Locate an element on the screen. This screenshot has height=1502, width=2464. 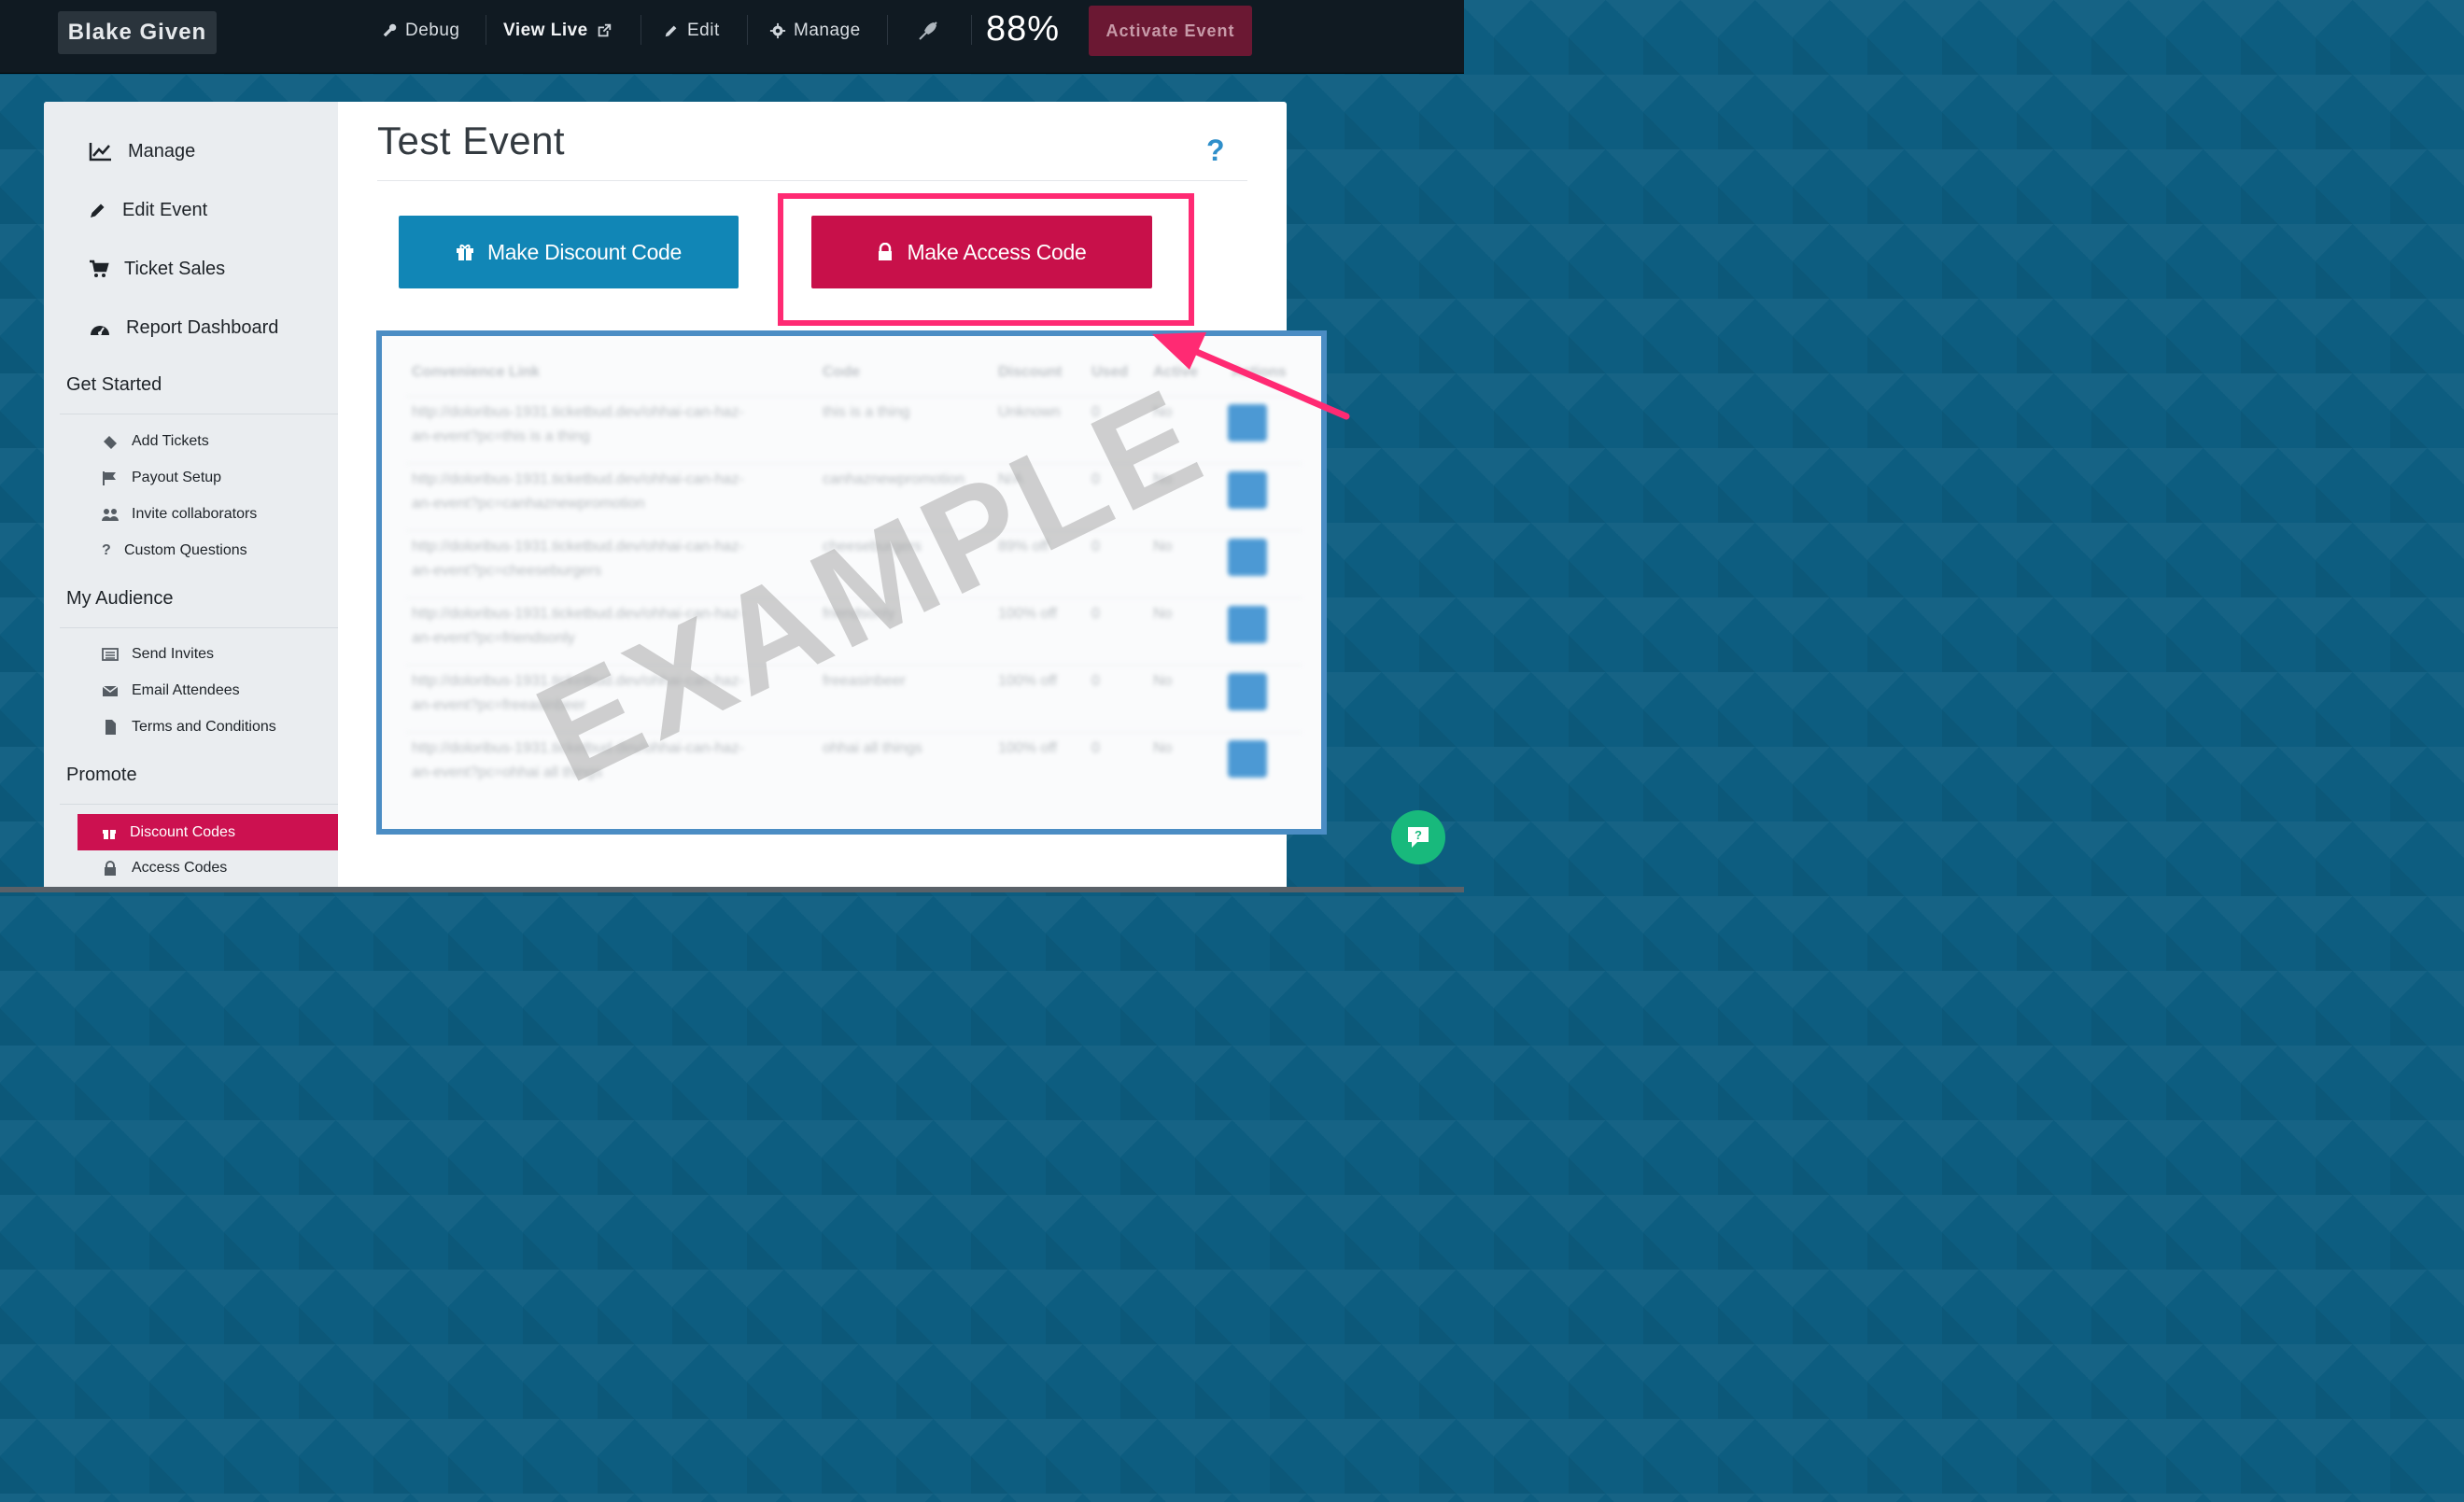
make-discount-code-label: Make Discount Code is located at coordinates (584, 251).